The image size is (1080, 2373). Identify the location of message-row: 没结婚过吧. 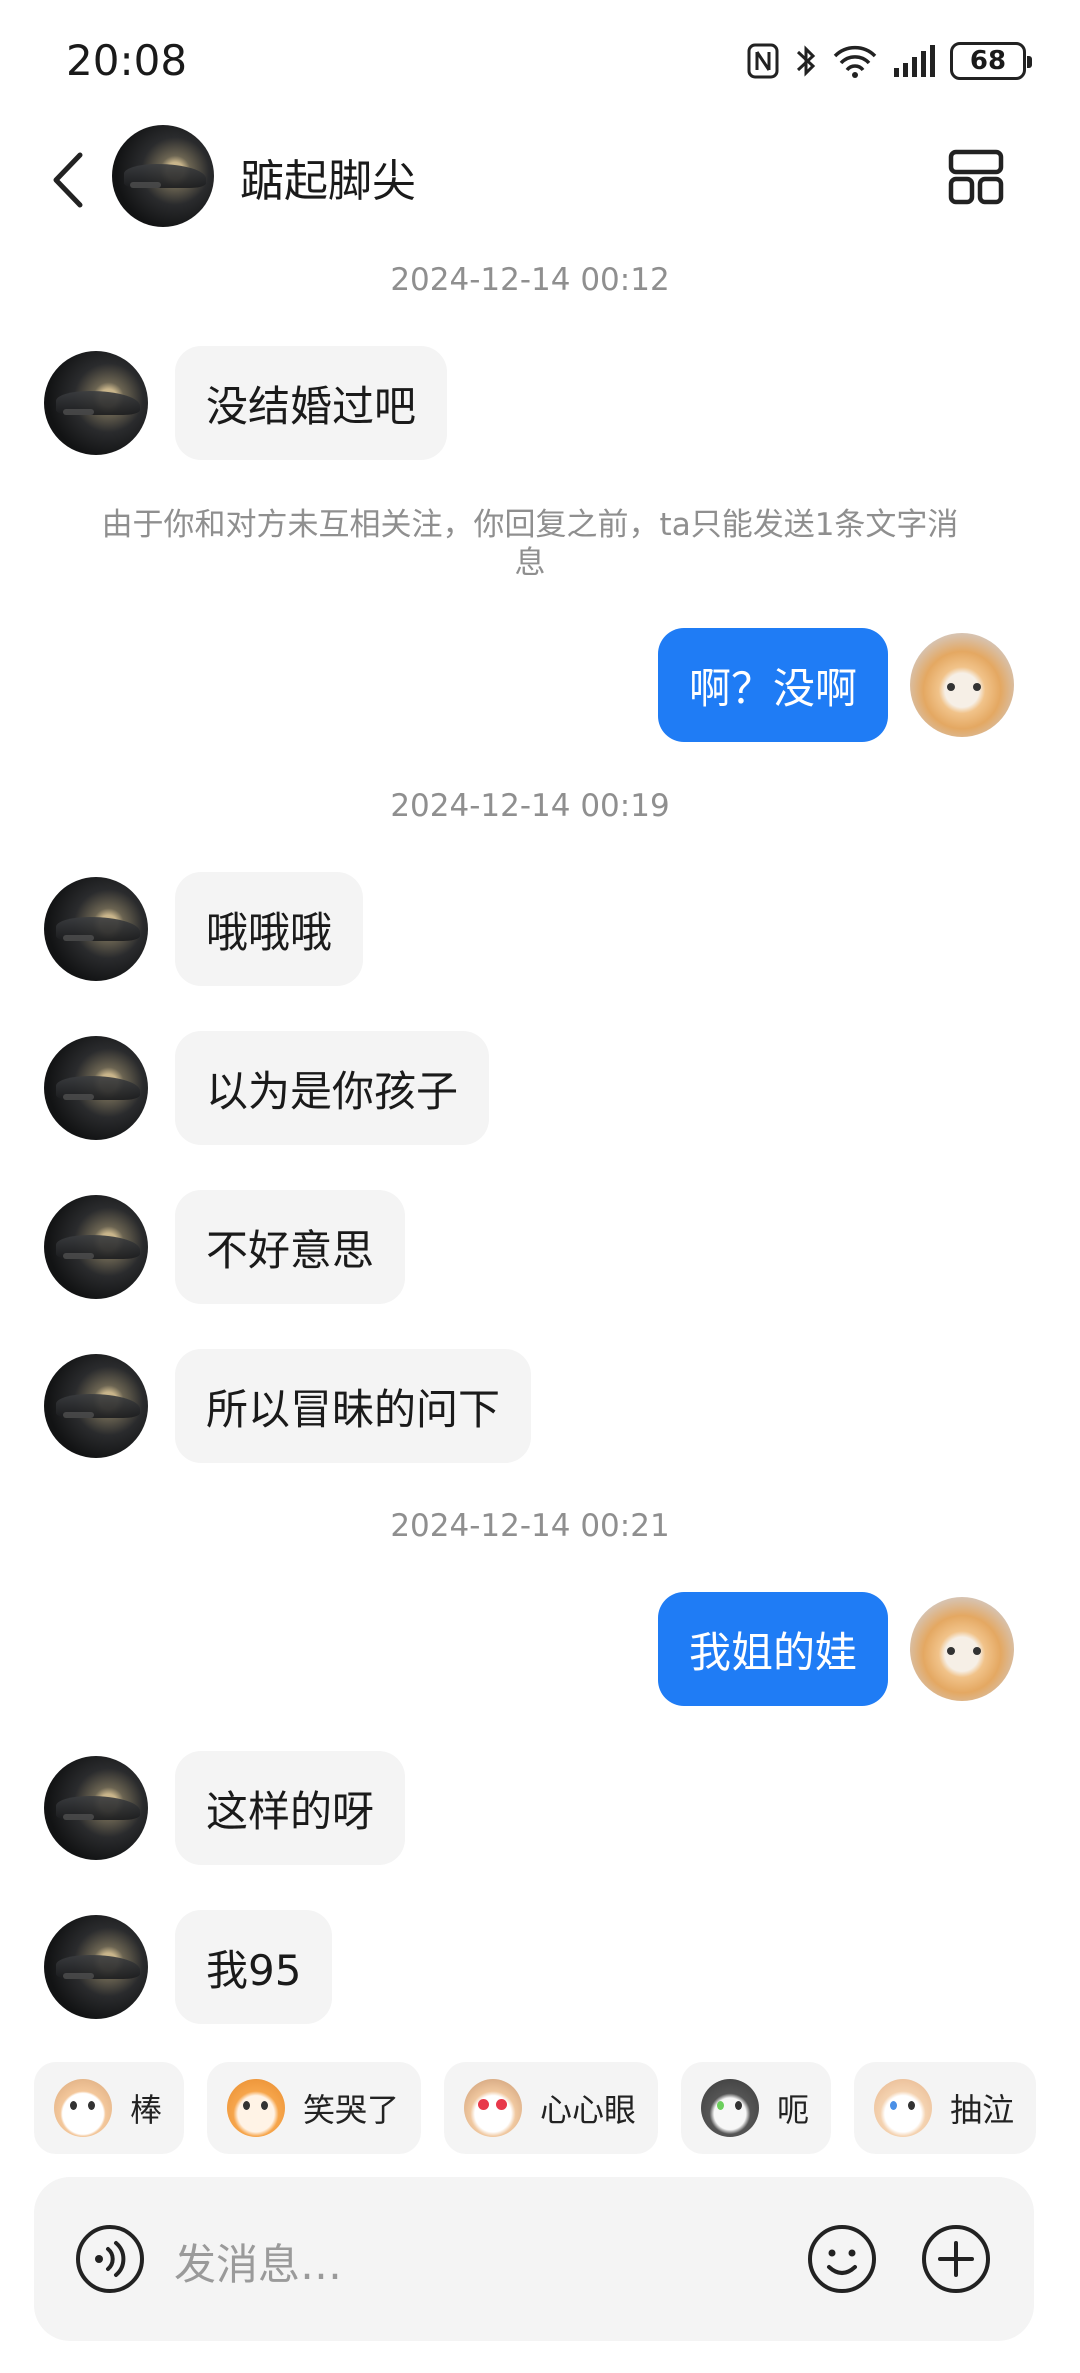
(246, 403).